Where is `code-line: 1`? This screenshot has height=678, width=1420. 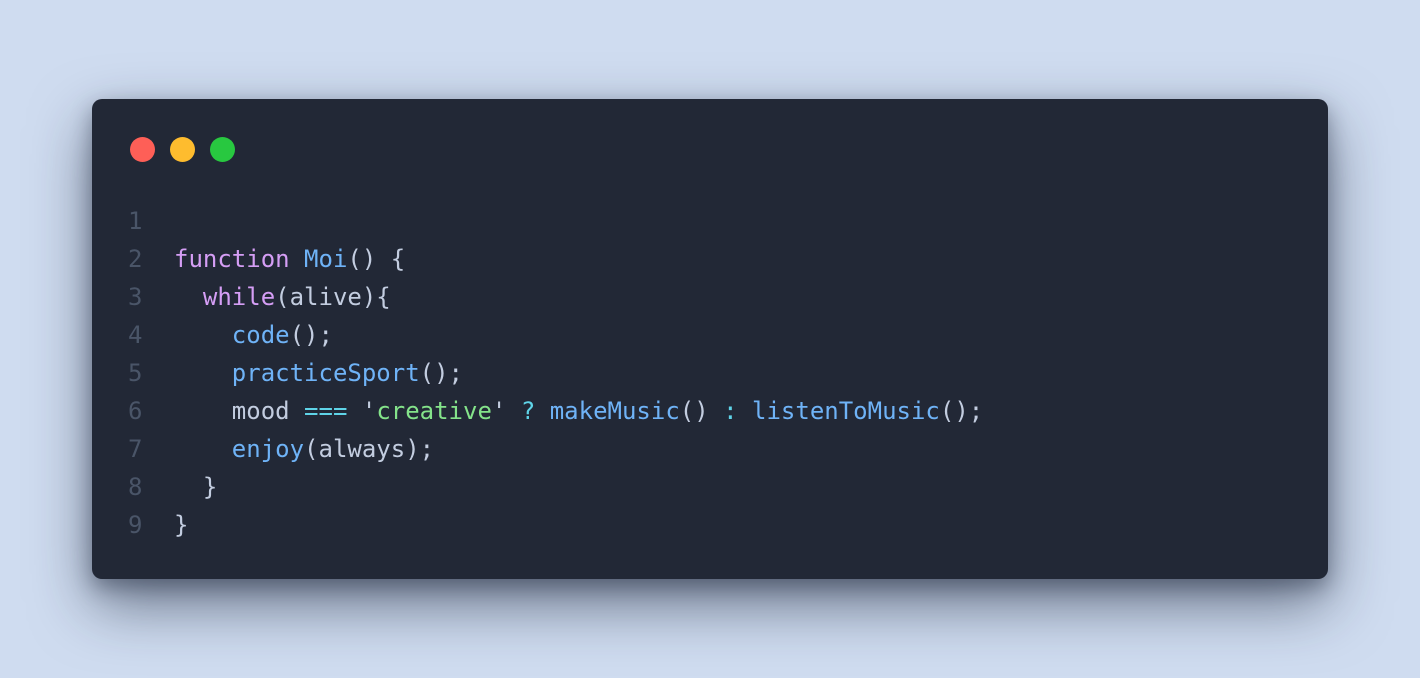
code-line: 1 is located at coordinates (710, 221).